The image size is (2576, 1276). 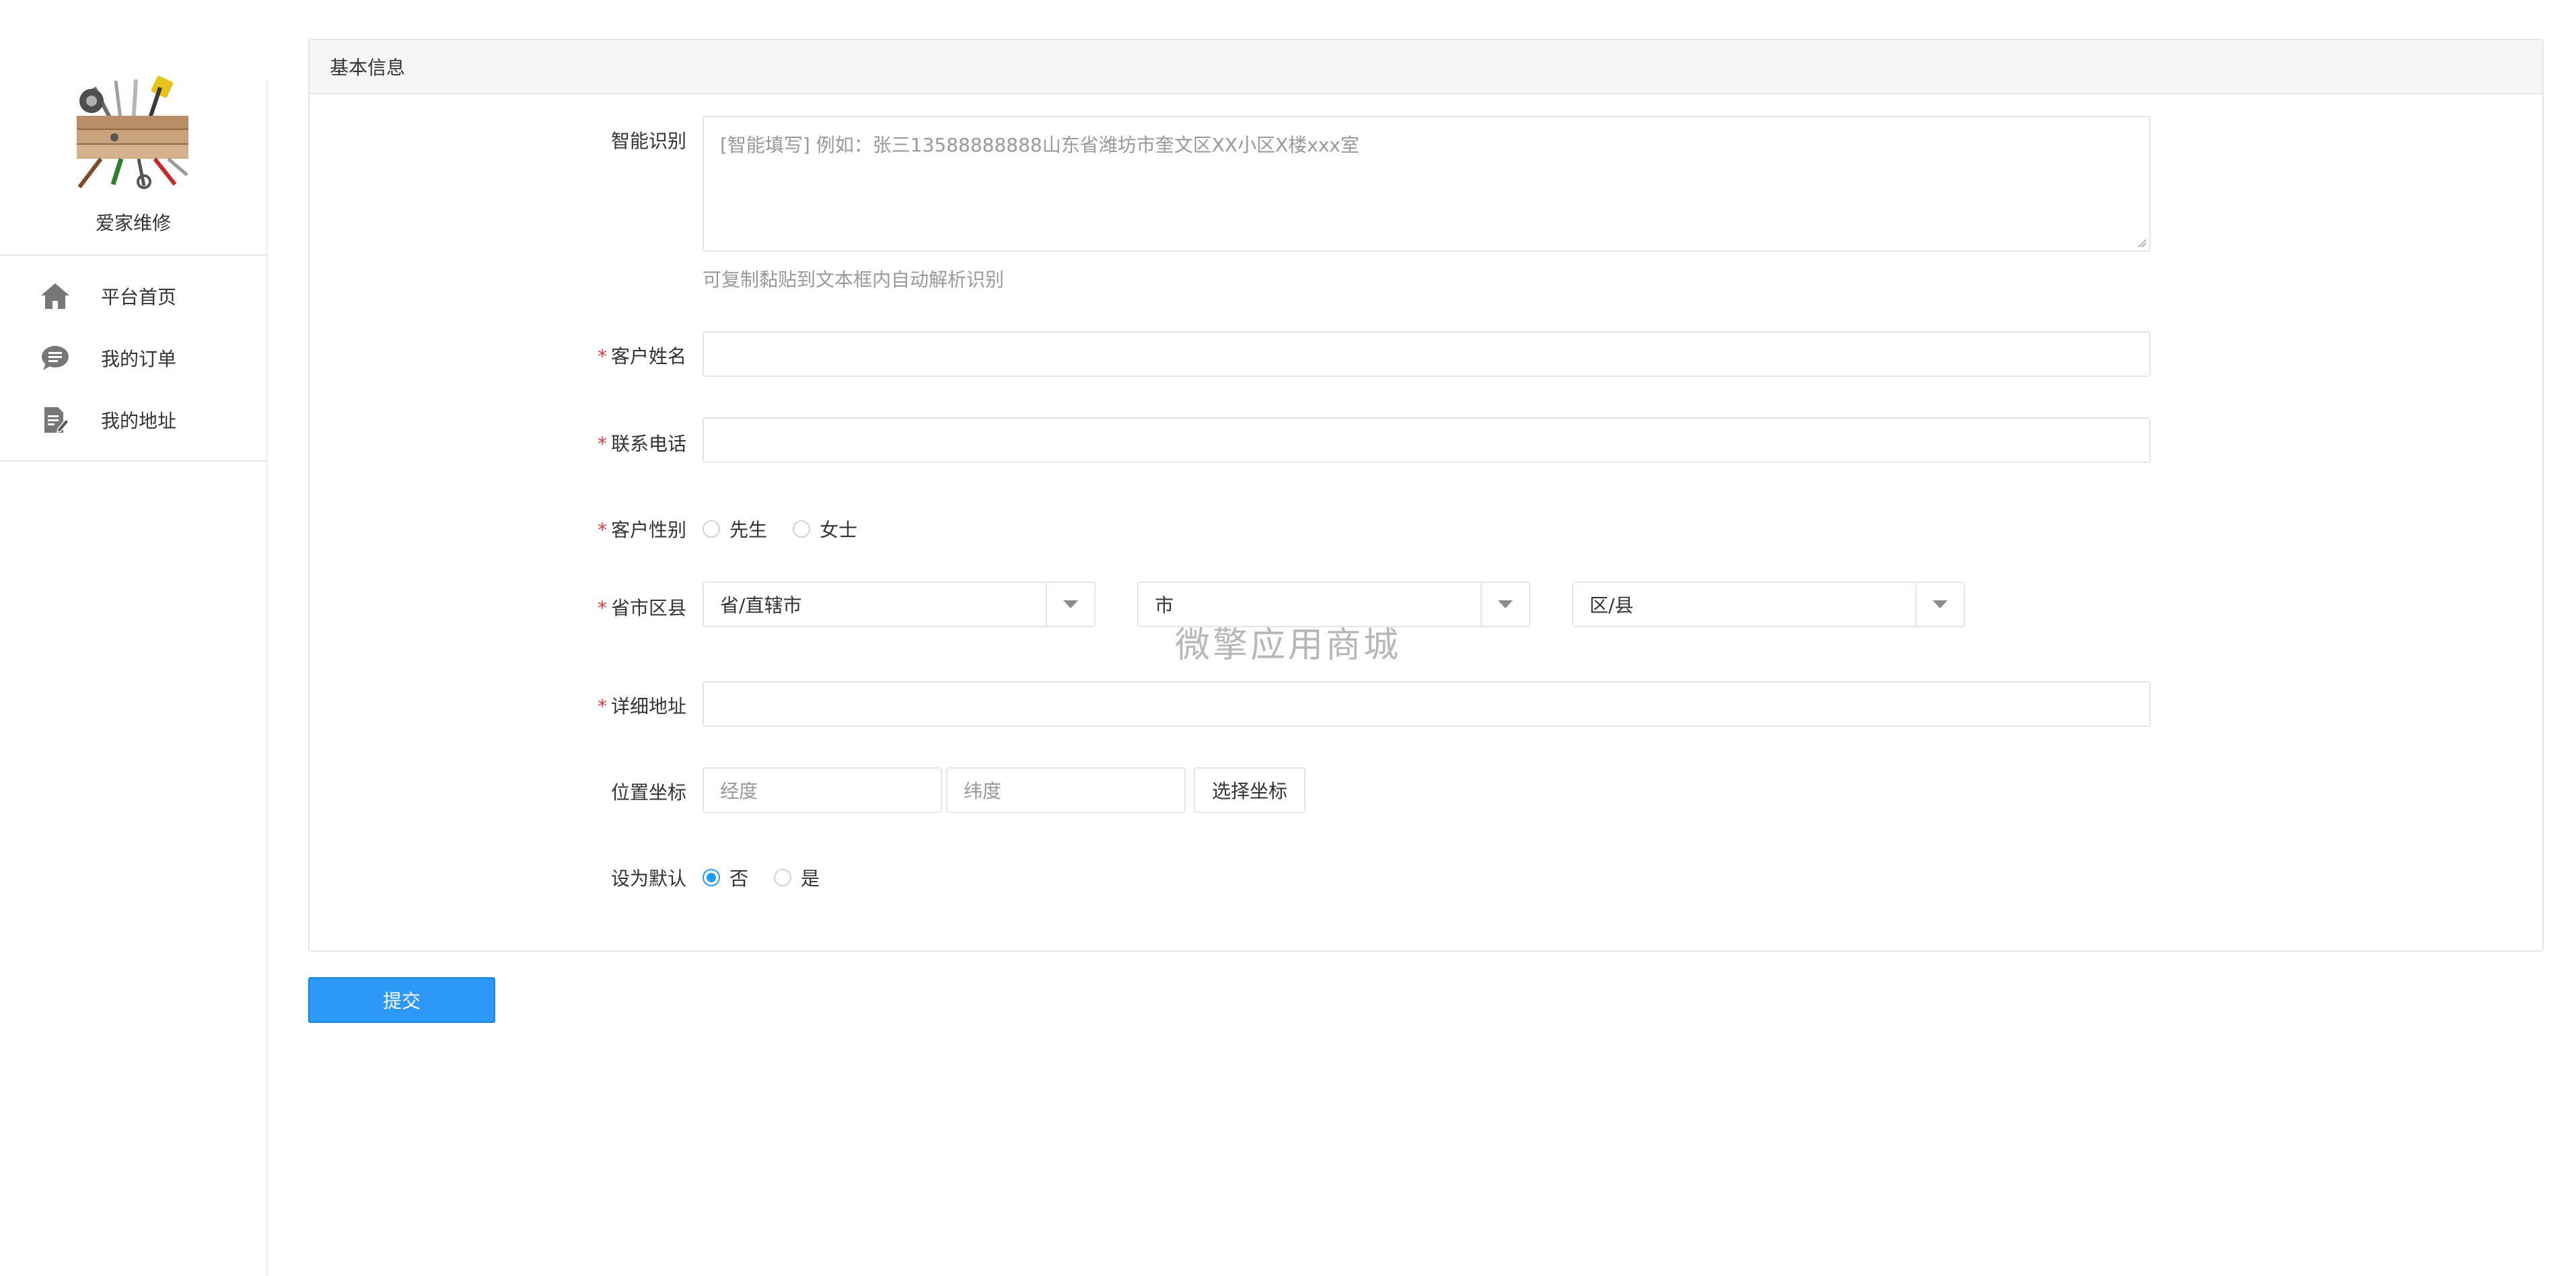 What do you see at coordinates (1768, 604) in the screenshot?
I see `district-select: 区/县` at bounding box center [1768, 604].